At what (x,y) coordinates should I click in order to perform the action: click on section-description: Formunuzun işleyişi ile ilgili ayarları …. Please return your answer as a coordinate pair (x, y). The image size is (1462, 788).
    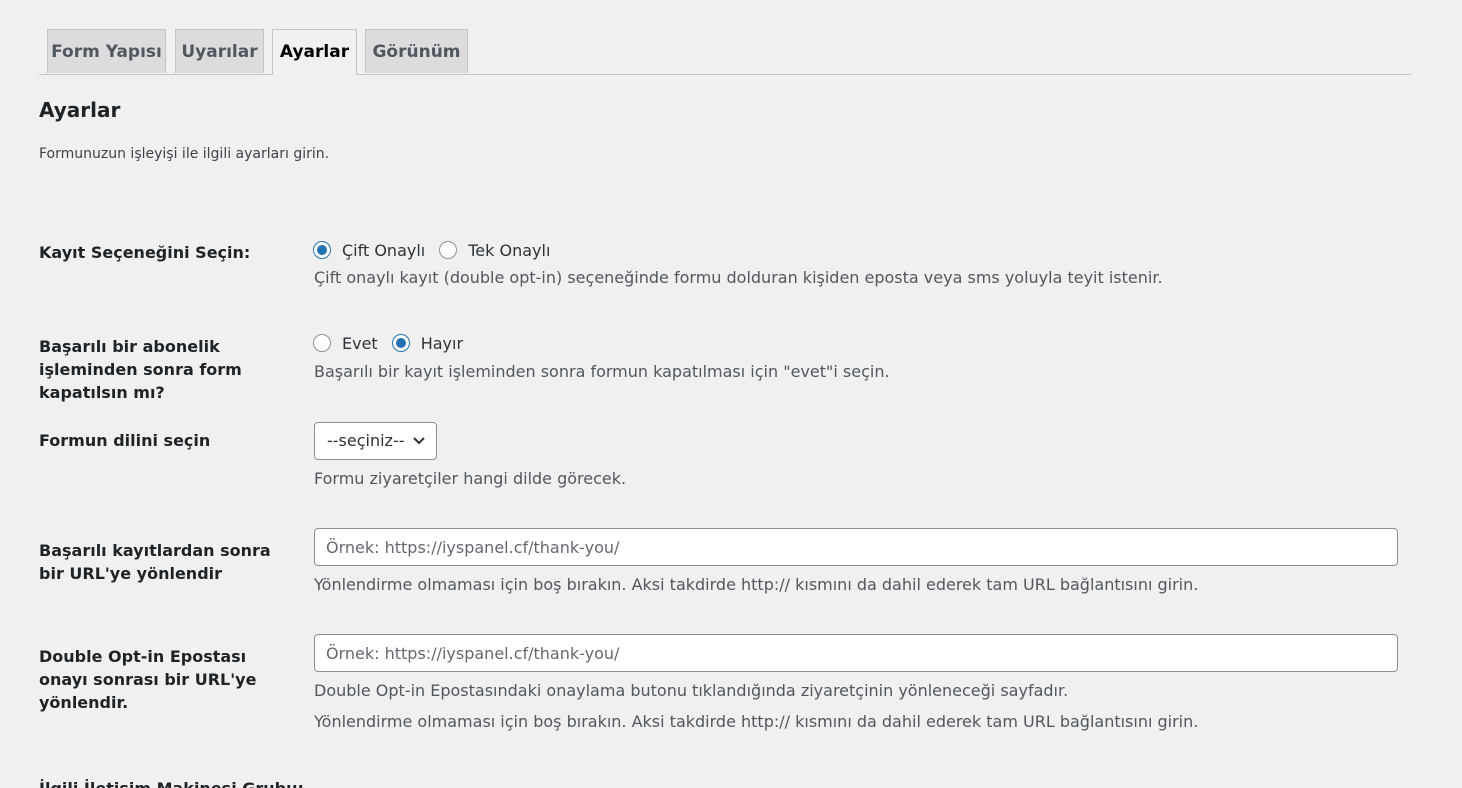
    Looking at the image, I should click on (184, 154).